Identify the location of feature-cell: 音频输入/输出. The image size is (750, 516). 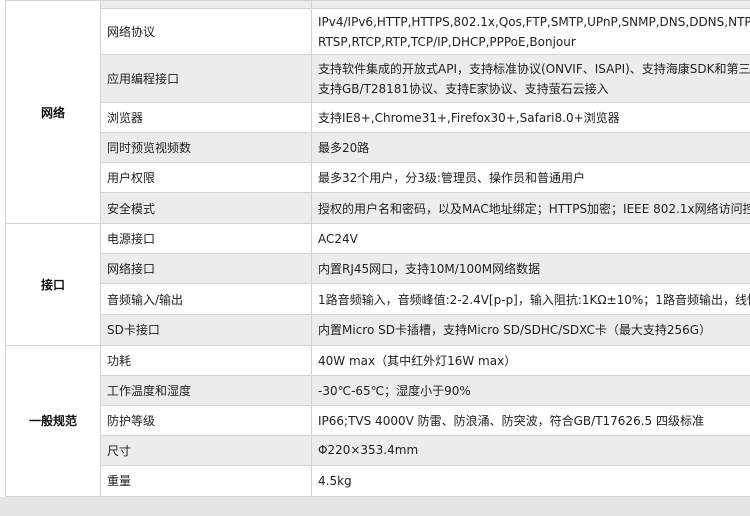
(206, 299).